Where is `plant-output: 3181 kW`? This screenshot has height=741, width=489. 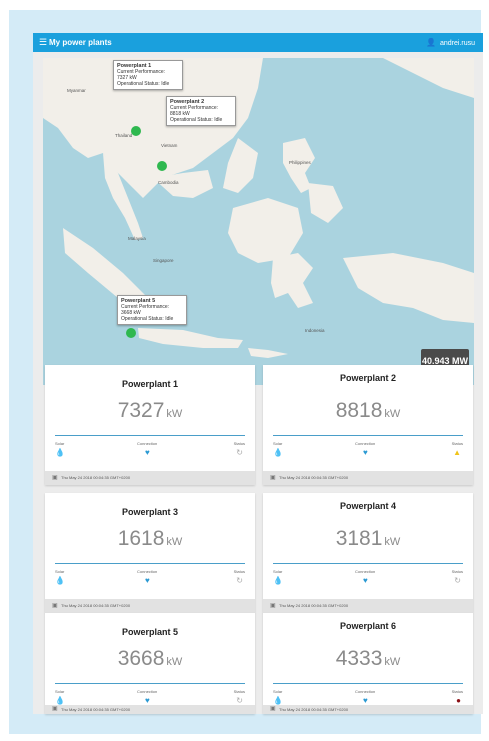
plant-output: 3181 kW is located at coordinates (368, 539).